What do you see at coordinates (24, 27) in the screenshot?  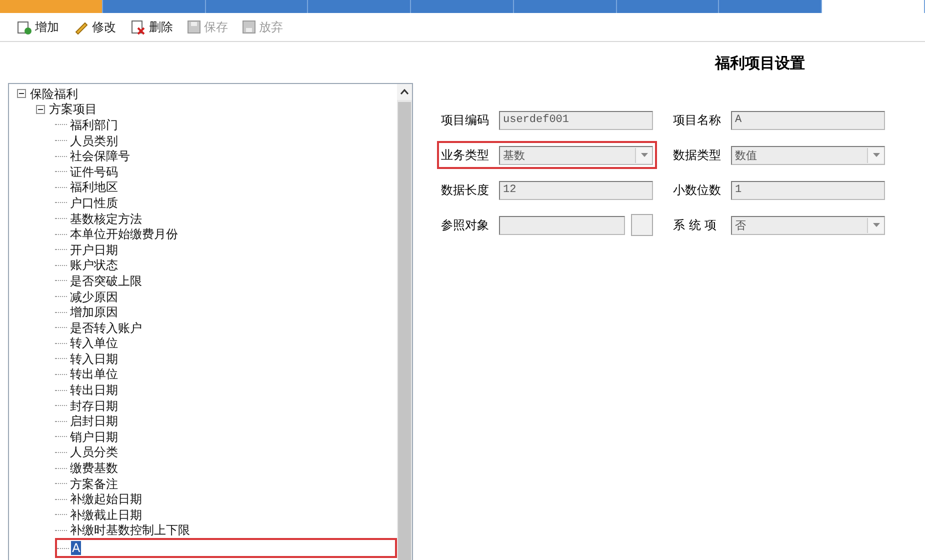 I see `add-icon` at bounding box center [24, 27].